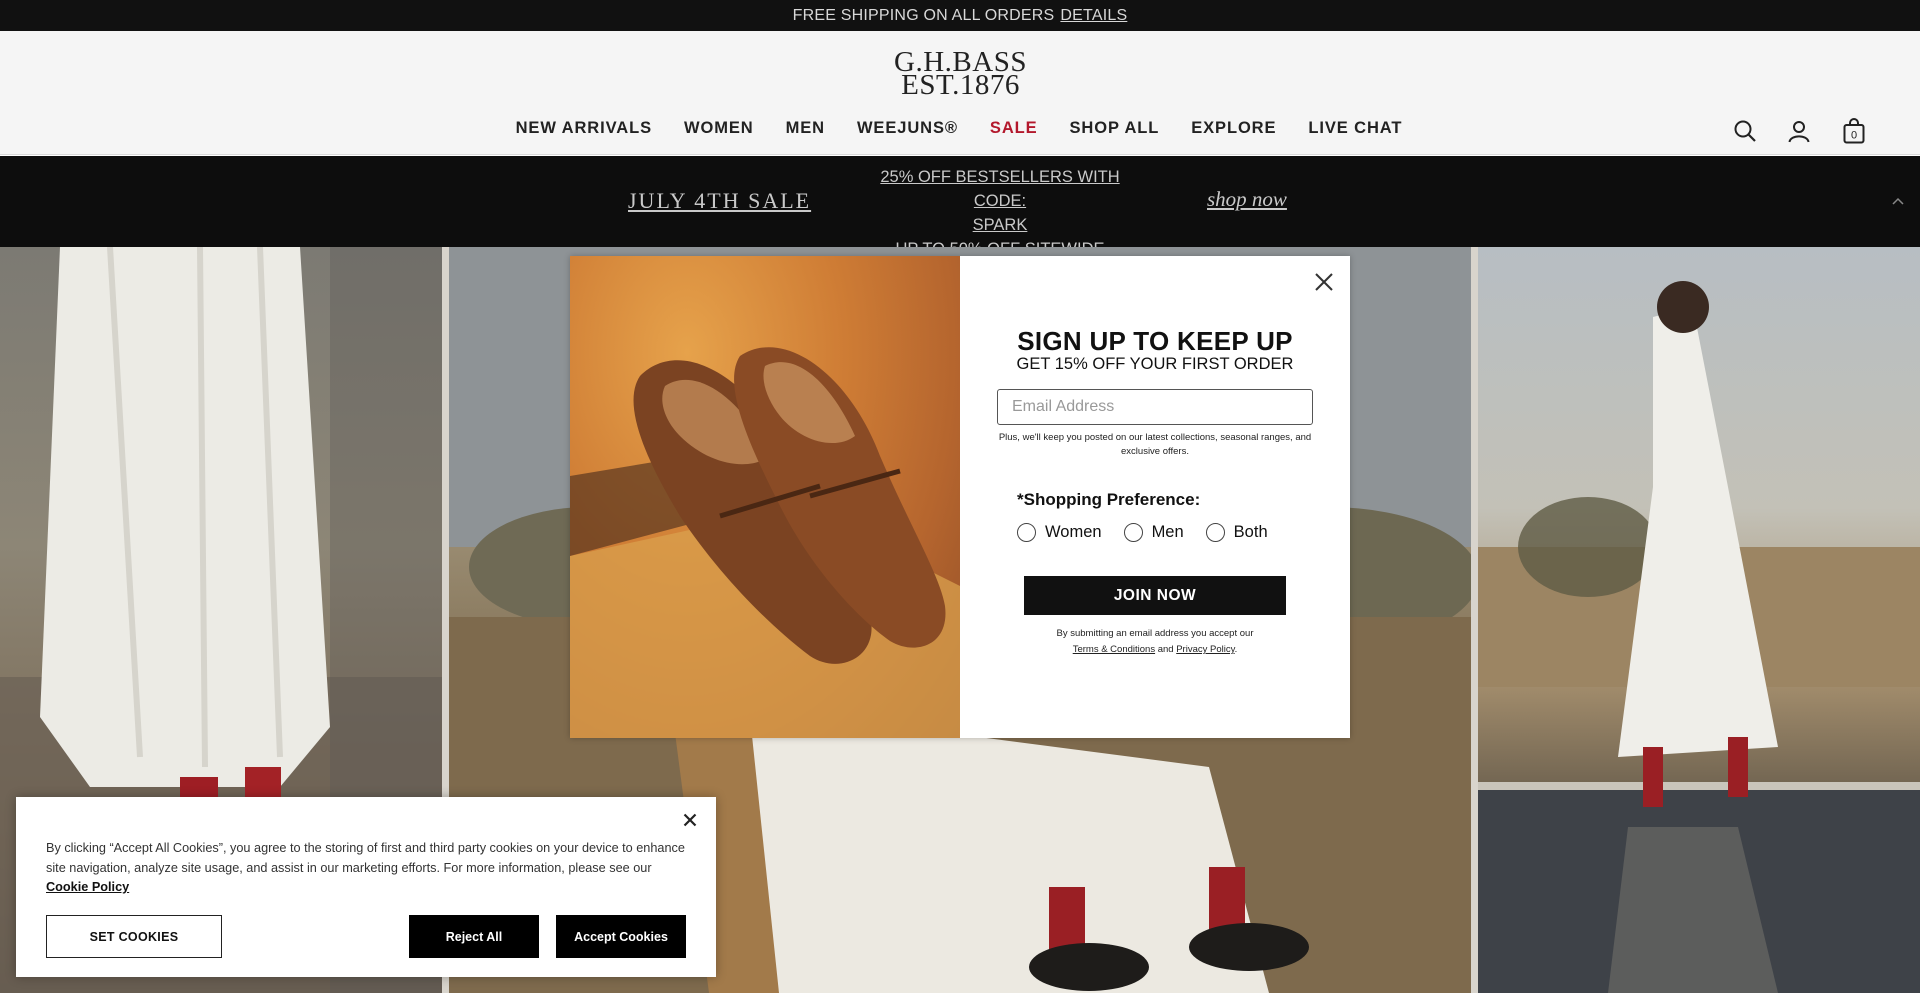 This screenshot has width=1920, height=993. Describe the element at coordinates (1236, 649) in the screenshot. I see `legal-period: .` at that location.